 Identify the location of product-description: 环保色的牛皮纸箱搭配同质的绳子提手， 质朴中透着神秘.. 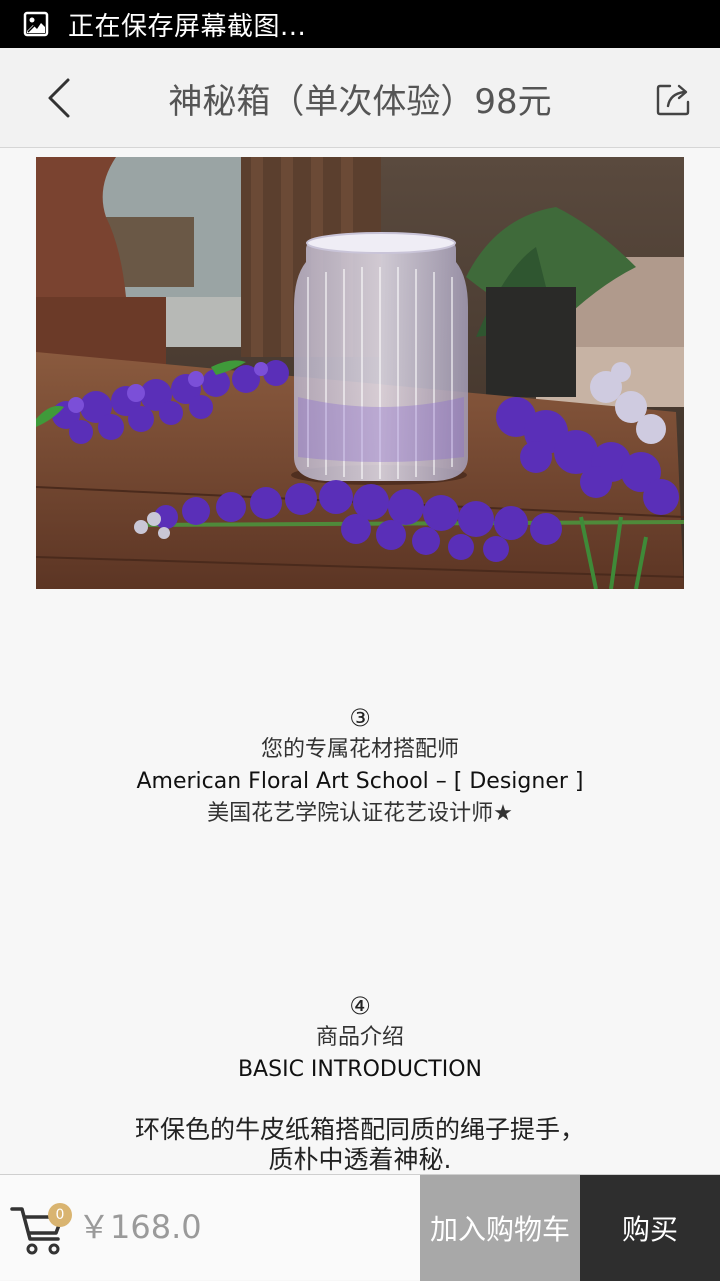
(360, 1144).